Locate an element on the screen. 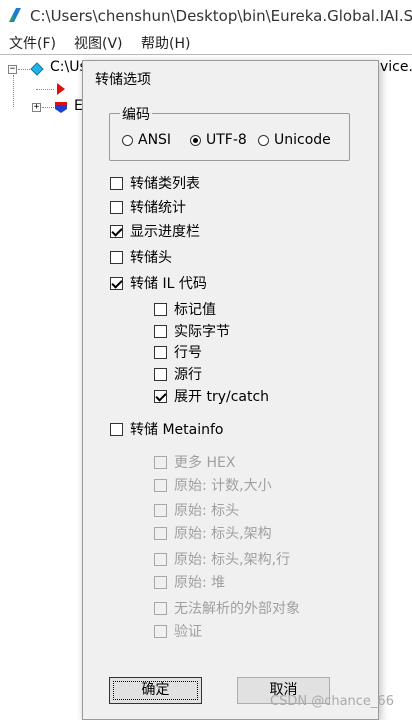 This screenshot has height=720, width=412. radio-utf8: UTF-8 is located at coordinates (218, 140).